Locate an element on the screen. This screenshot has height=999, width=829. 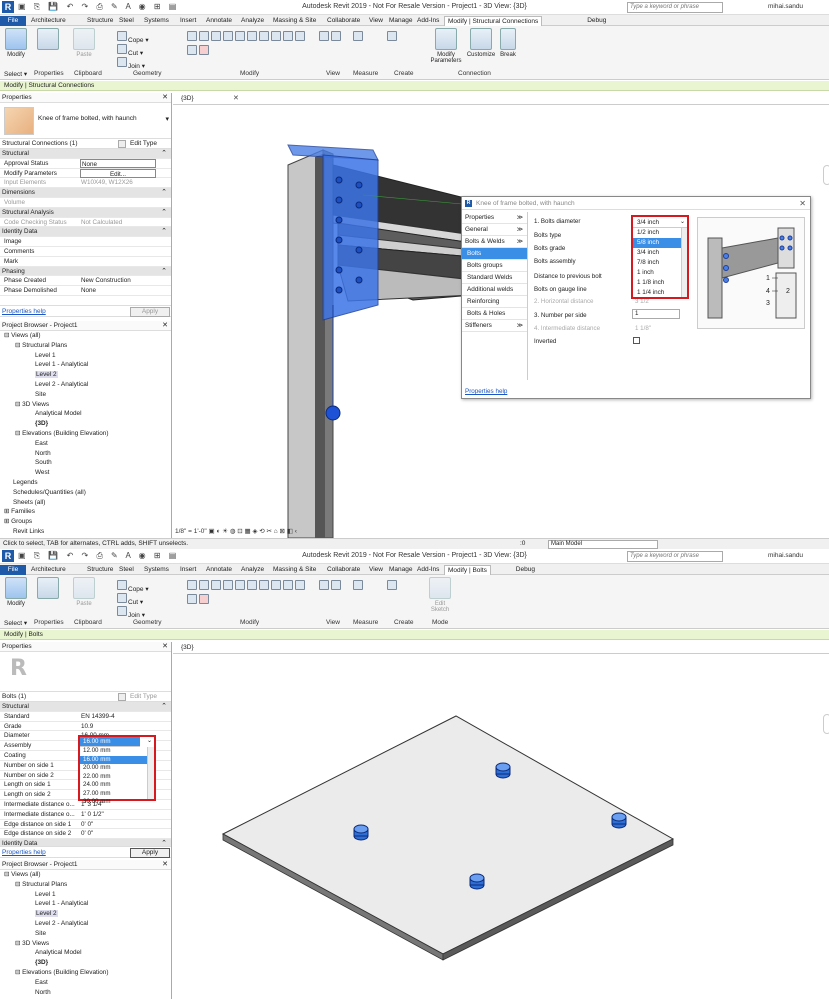
scale-label: 1/8" = 1'-0" is located at coordinates (191, 531).